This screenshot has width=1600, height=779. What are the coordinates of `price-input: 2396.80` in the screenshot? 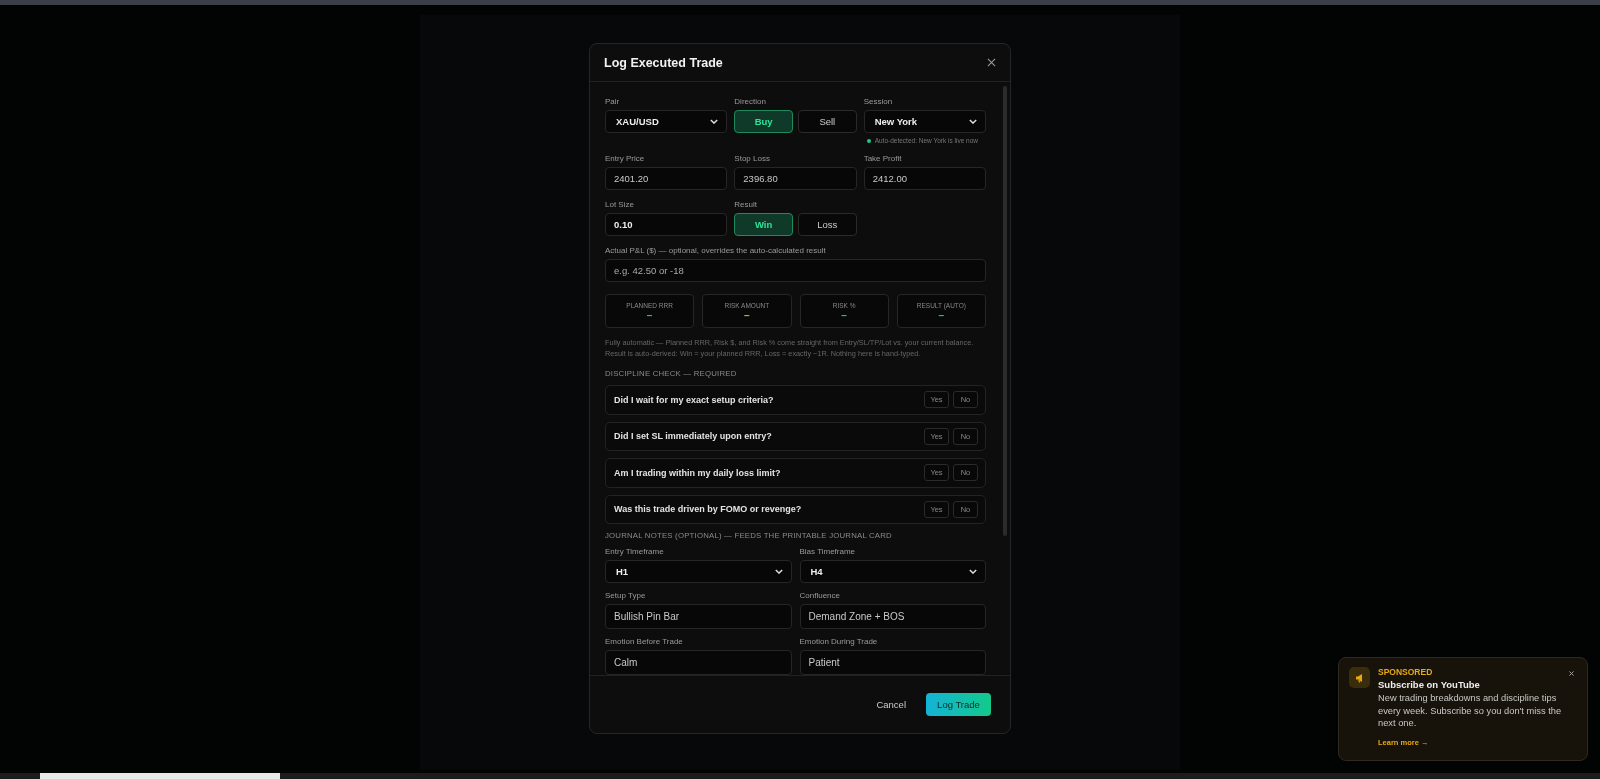 It's located at (795, 178).